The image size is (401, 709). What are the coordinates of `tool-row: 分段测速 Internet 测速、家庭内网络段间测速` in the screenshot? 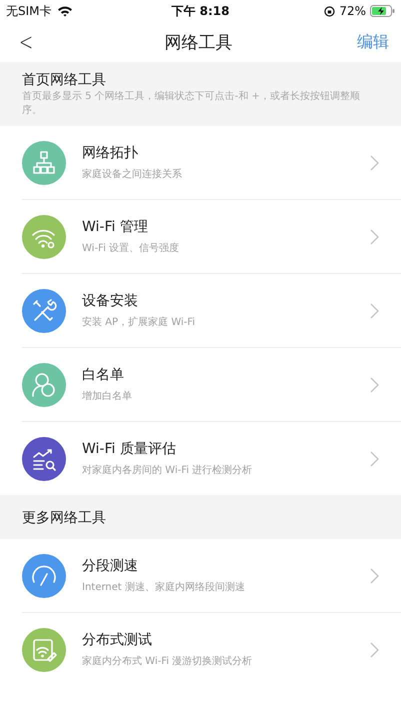 It's located at (211, 576).